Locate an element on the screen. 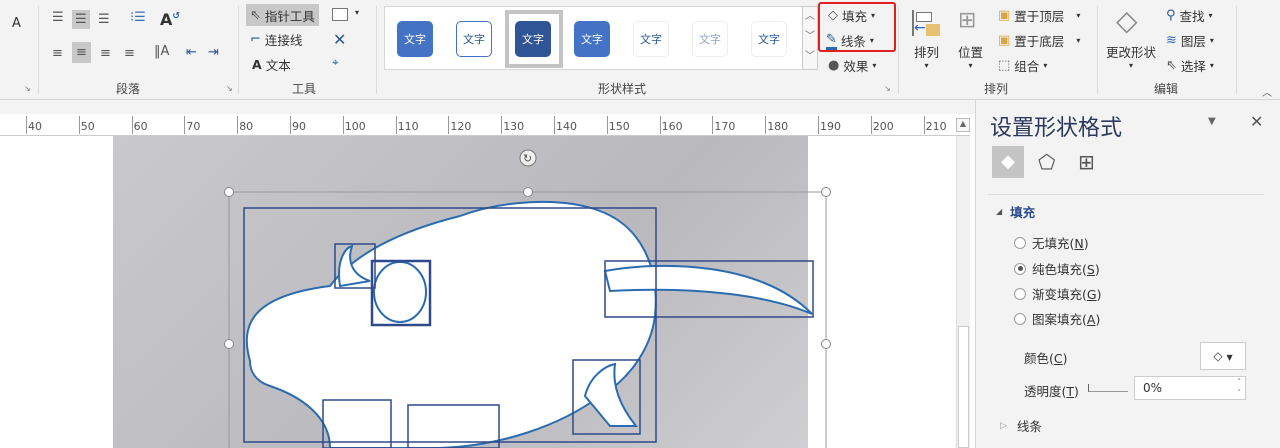  ruler-tick-label: 100 is located at coordinates (355, 126).